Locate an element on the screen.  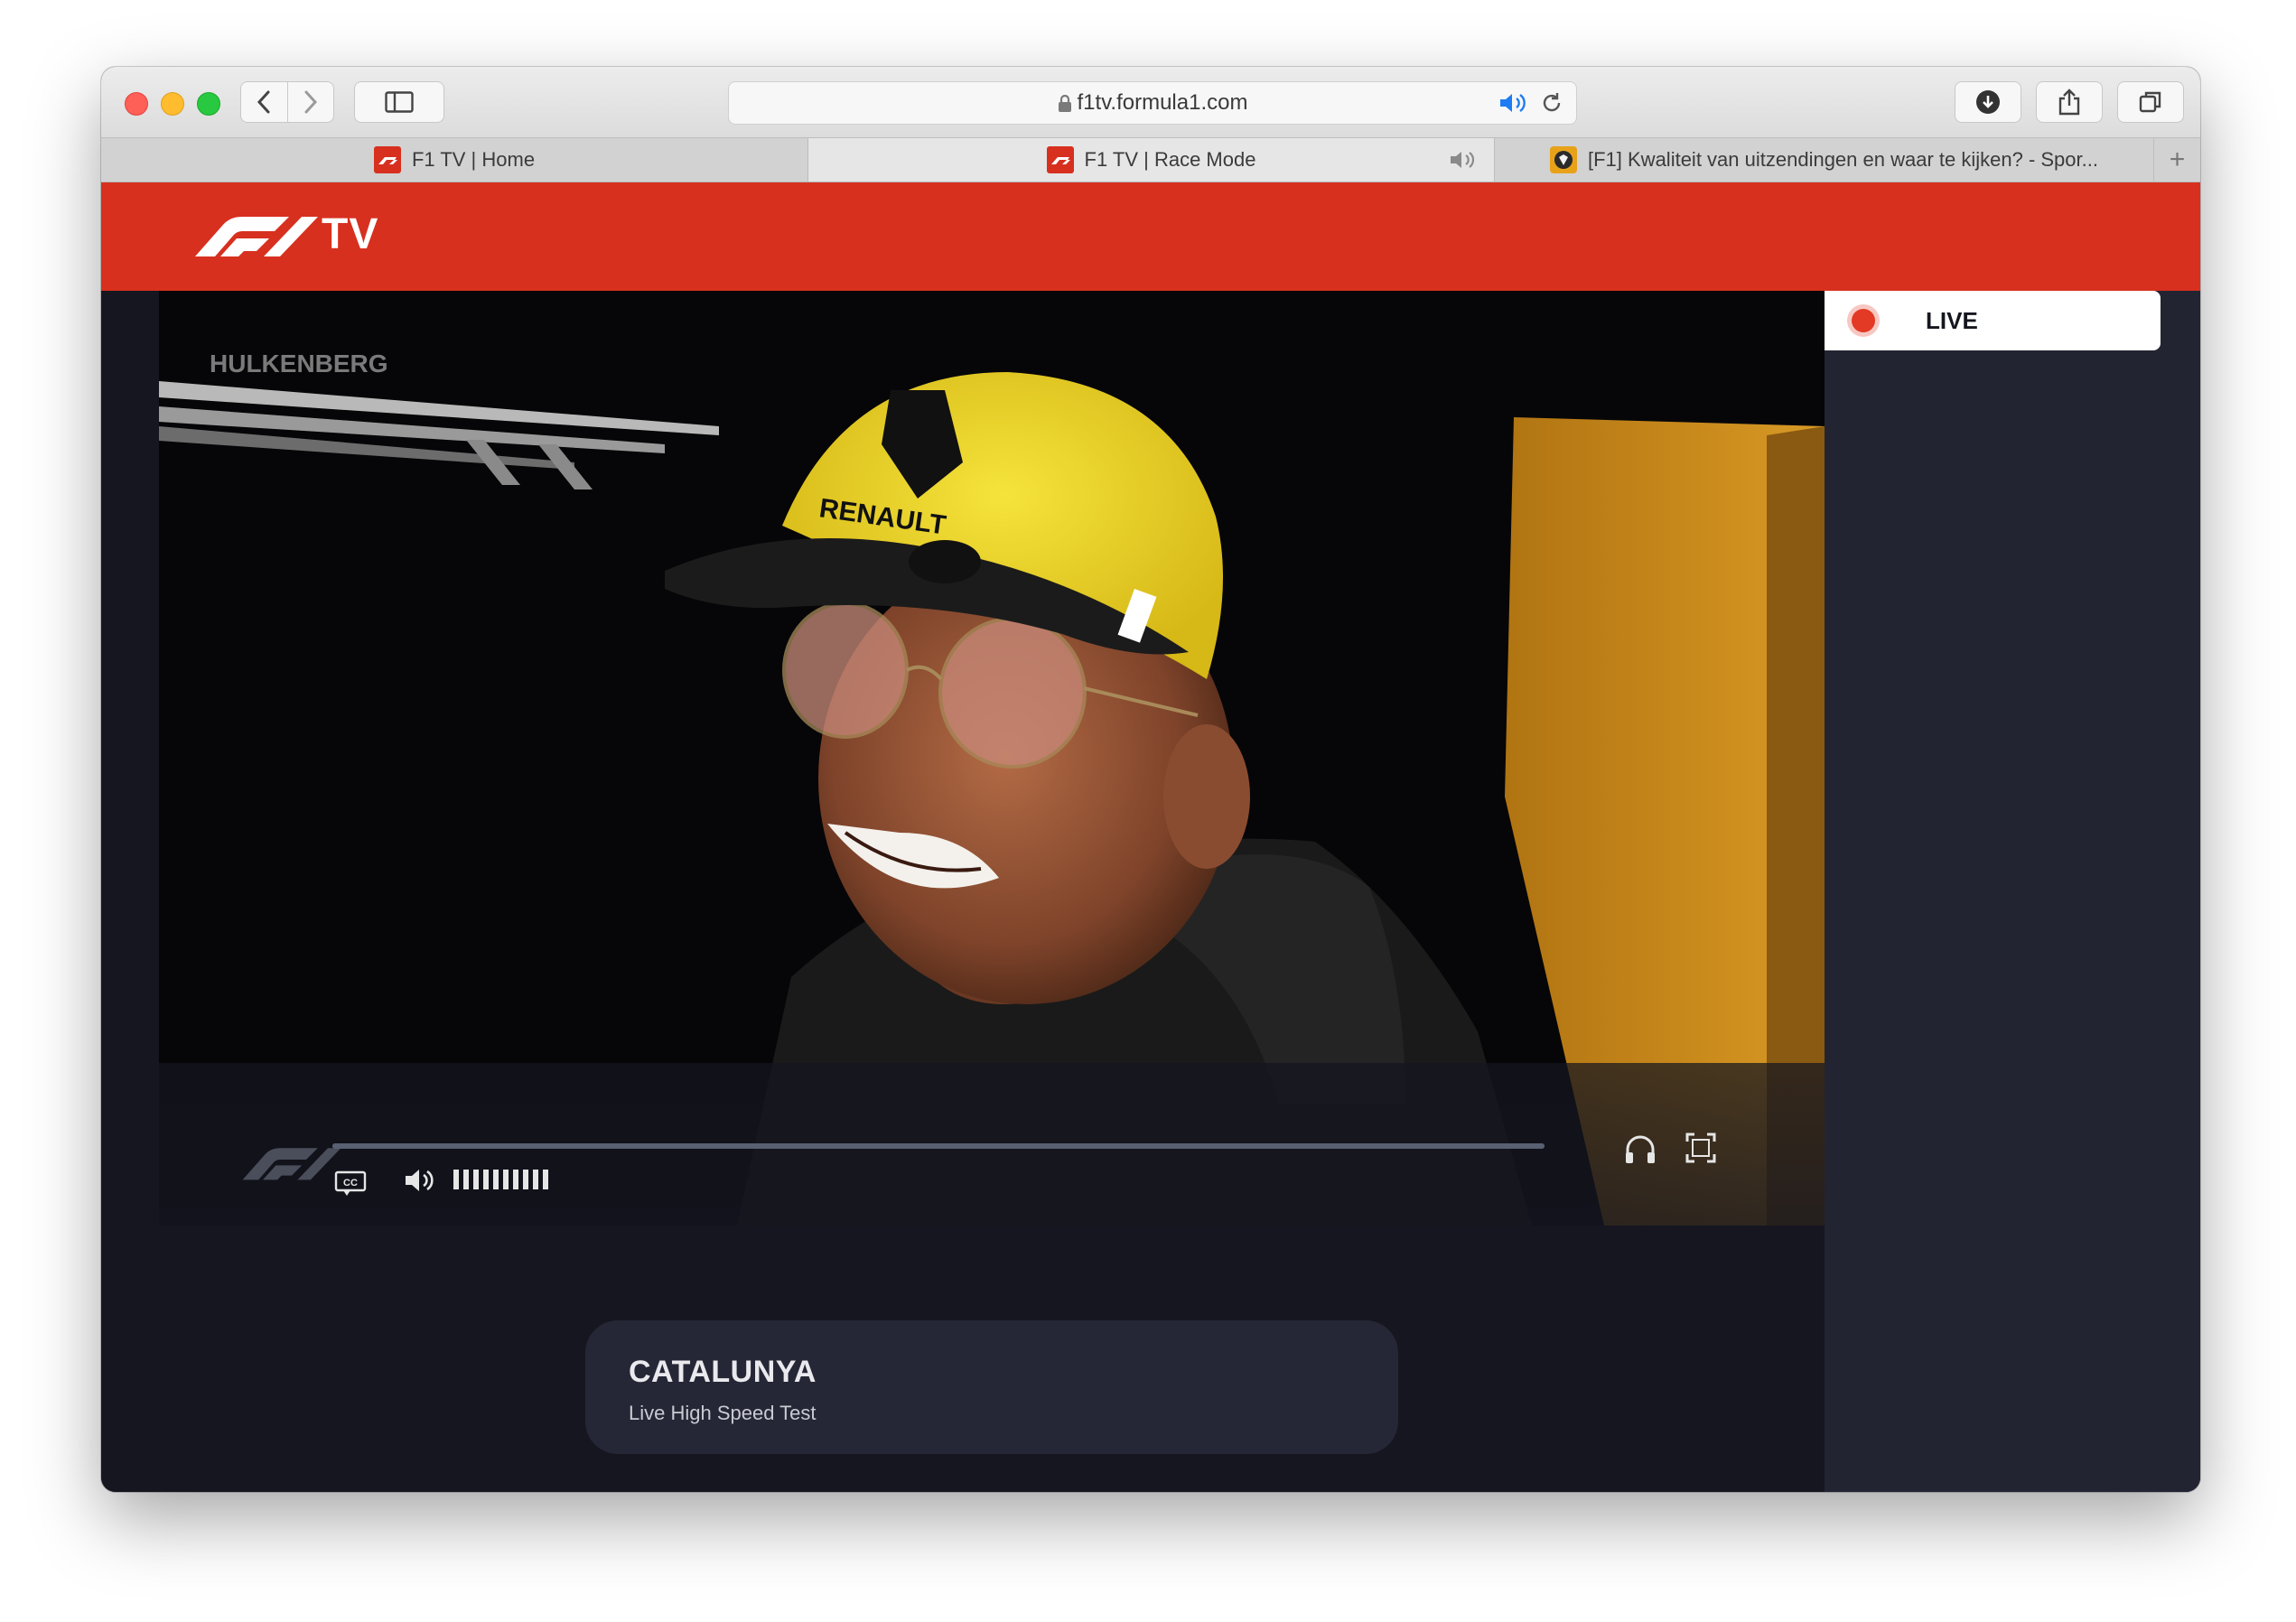
tabs-overview-icon is located at coordinates (2150, 102).